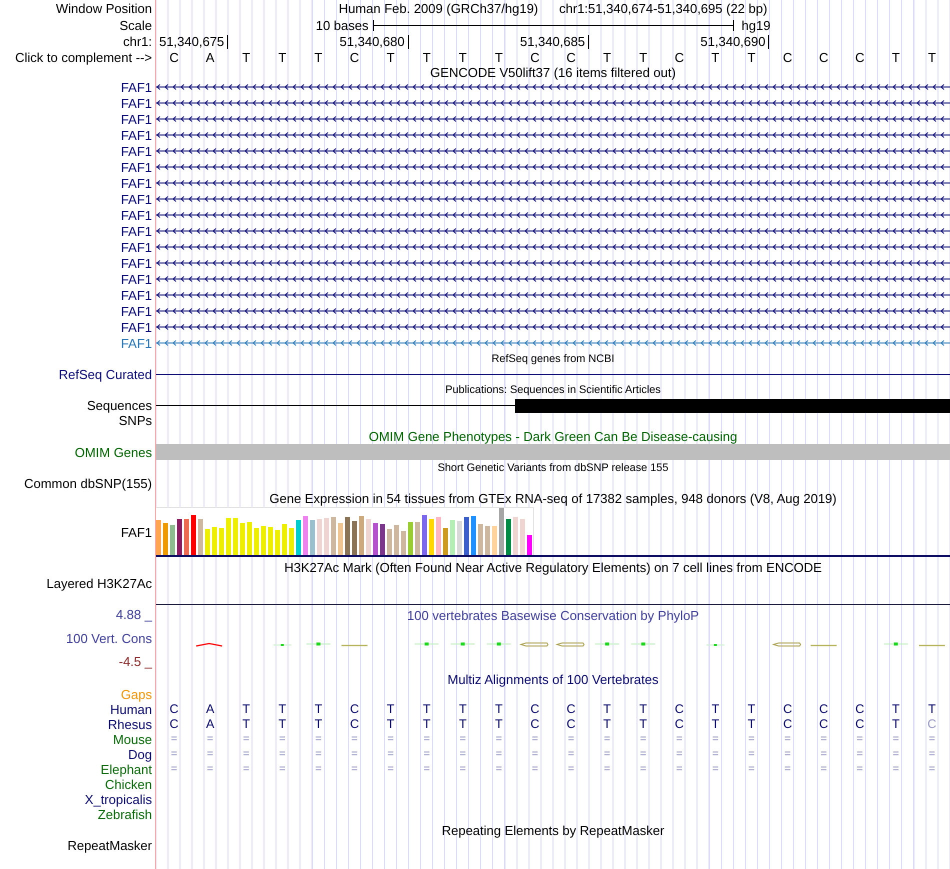  Describe the element at coordinates (343, 25) in the screenshot. I see `scale-span-label: 10 bases` at that location.